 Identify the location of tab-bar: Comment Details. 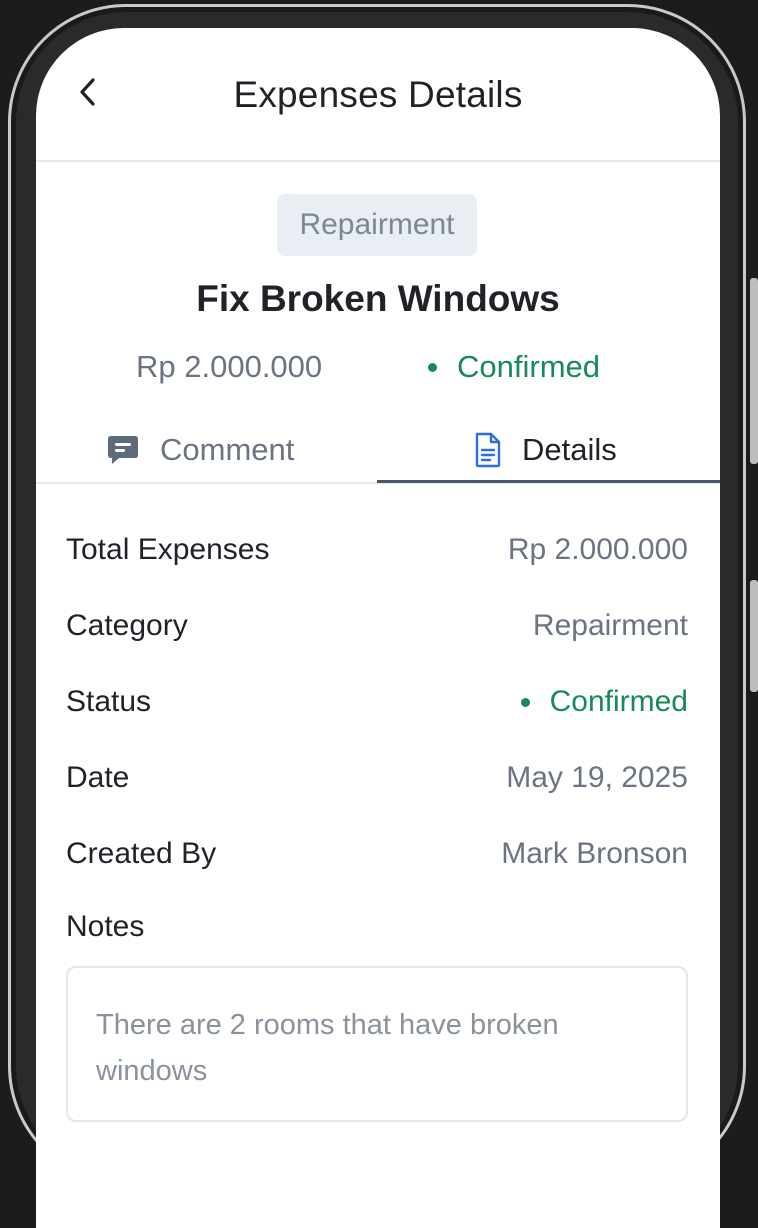
(378, 450).